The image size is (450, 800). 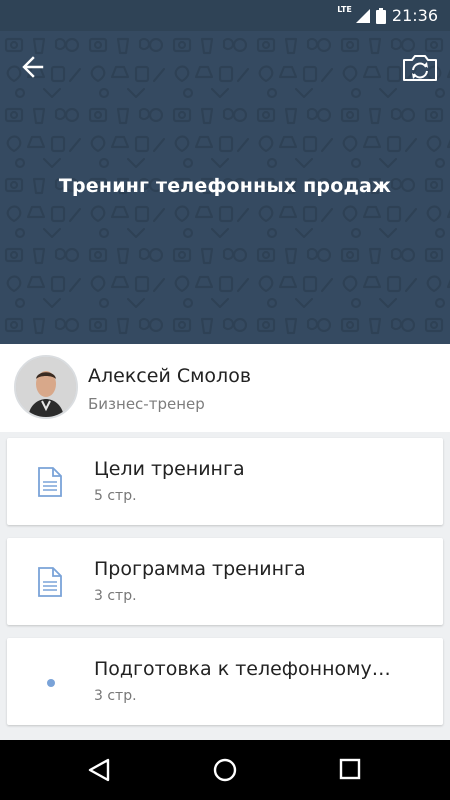 What do you see at coordinates (169, 469) in the screenshot?
I see `section-title: Цели тренинга` at bounding box center [169, 469].